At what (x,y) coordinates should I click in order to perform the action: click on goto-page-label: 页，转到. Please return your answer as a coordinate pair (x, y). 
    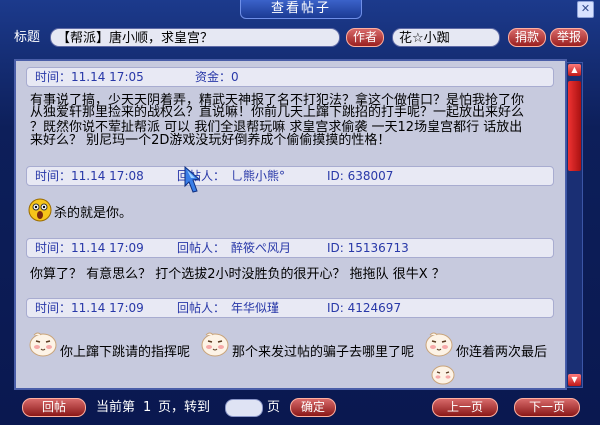
    Looking at the image, I should click on (184, 407).